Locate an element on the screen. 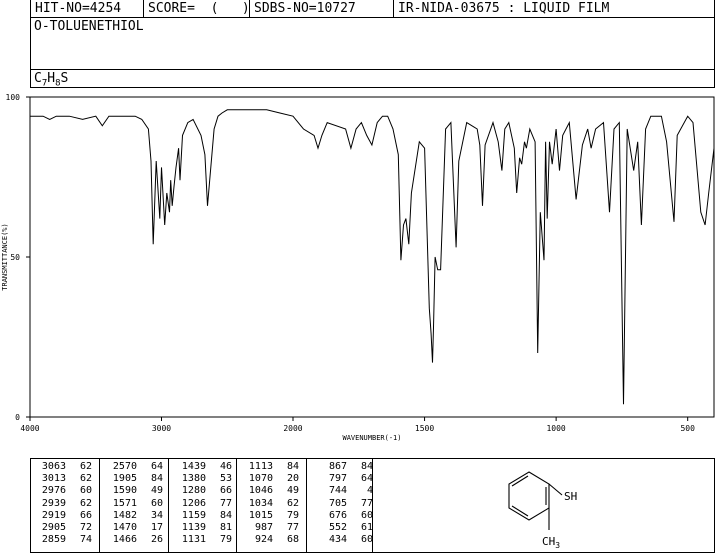 This screenshot has width=715, height=553. peak-wavenumber: 2905 is located at coordinates (53, 528).